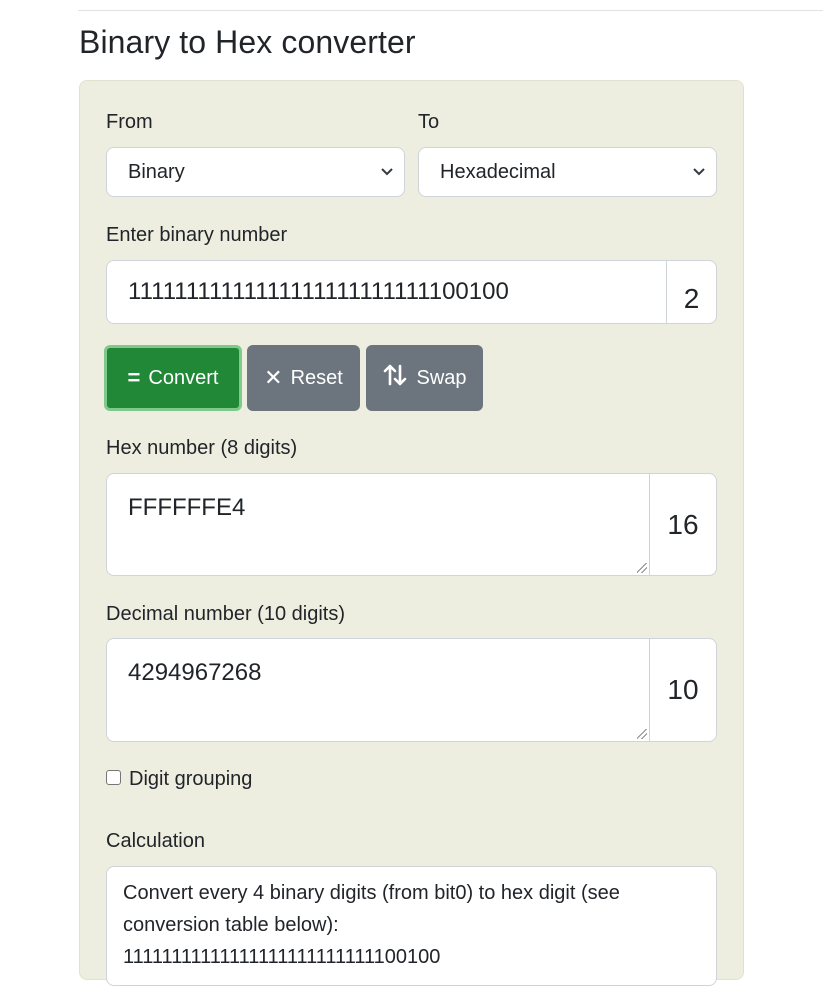 The width and height of the screenshot is (823, 986). I want to click on reset-button-label: Reset, so click(316, 377).